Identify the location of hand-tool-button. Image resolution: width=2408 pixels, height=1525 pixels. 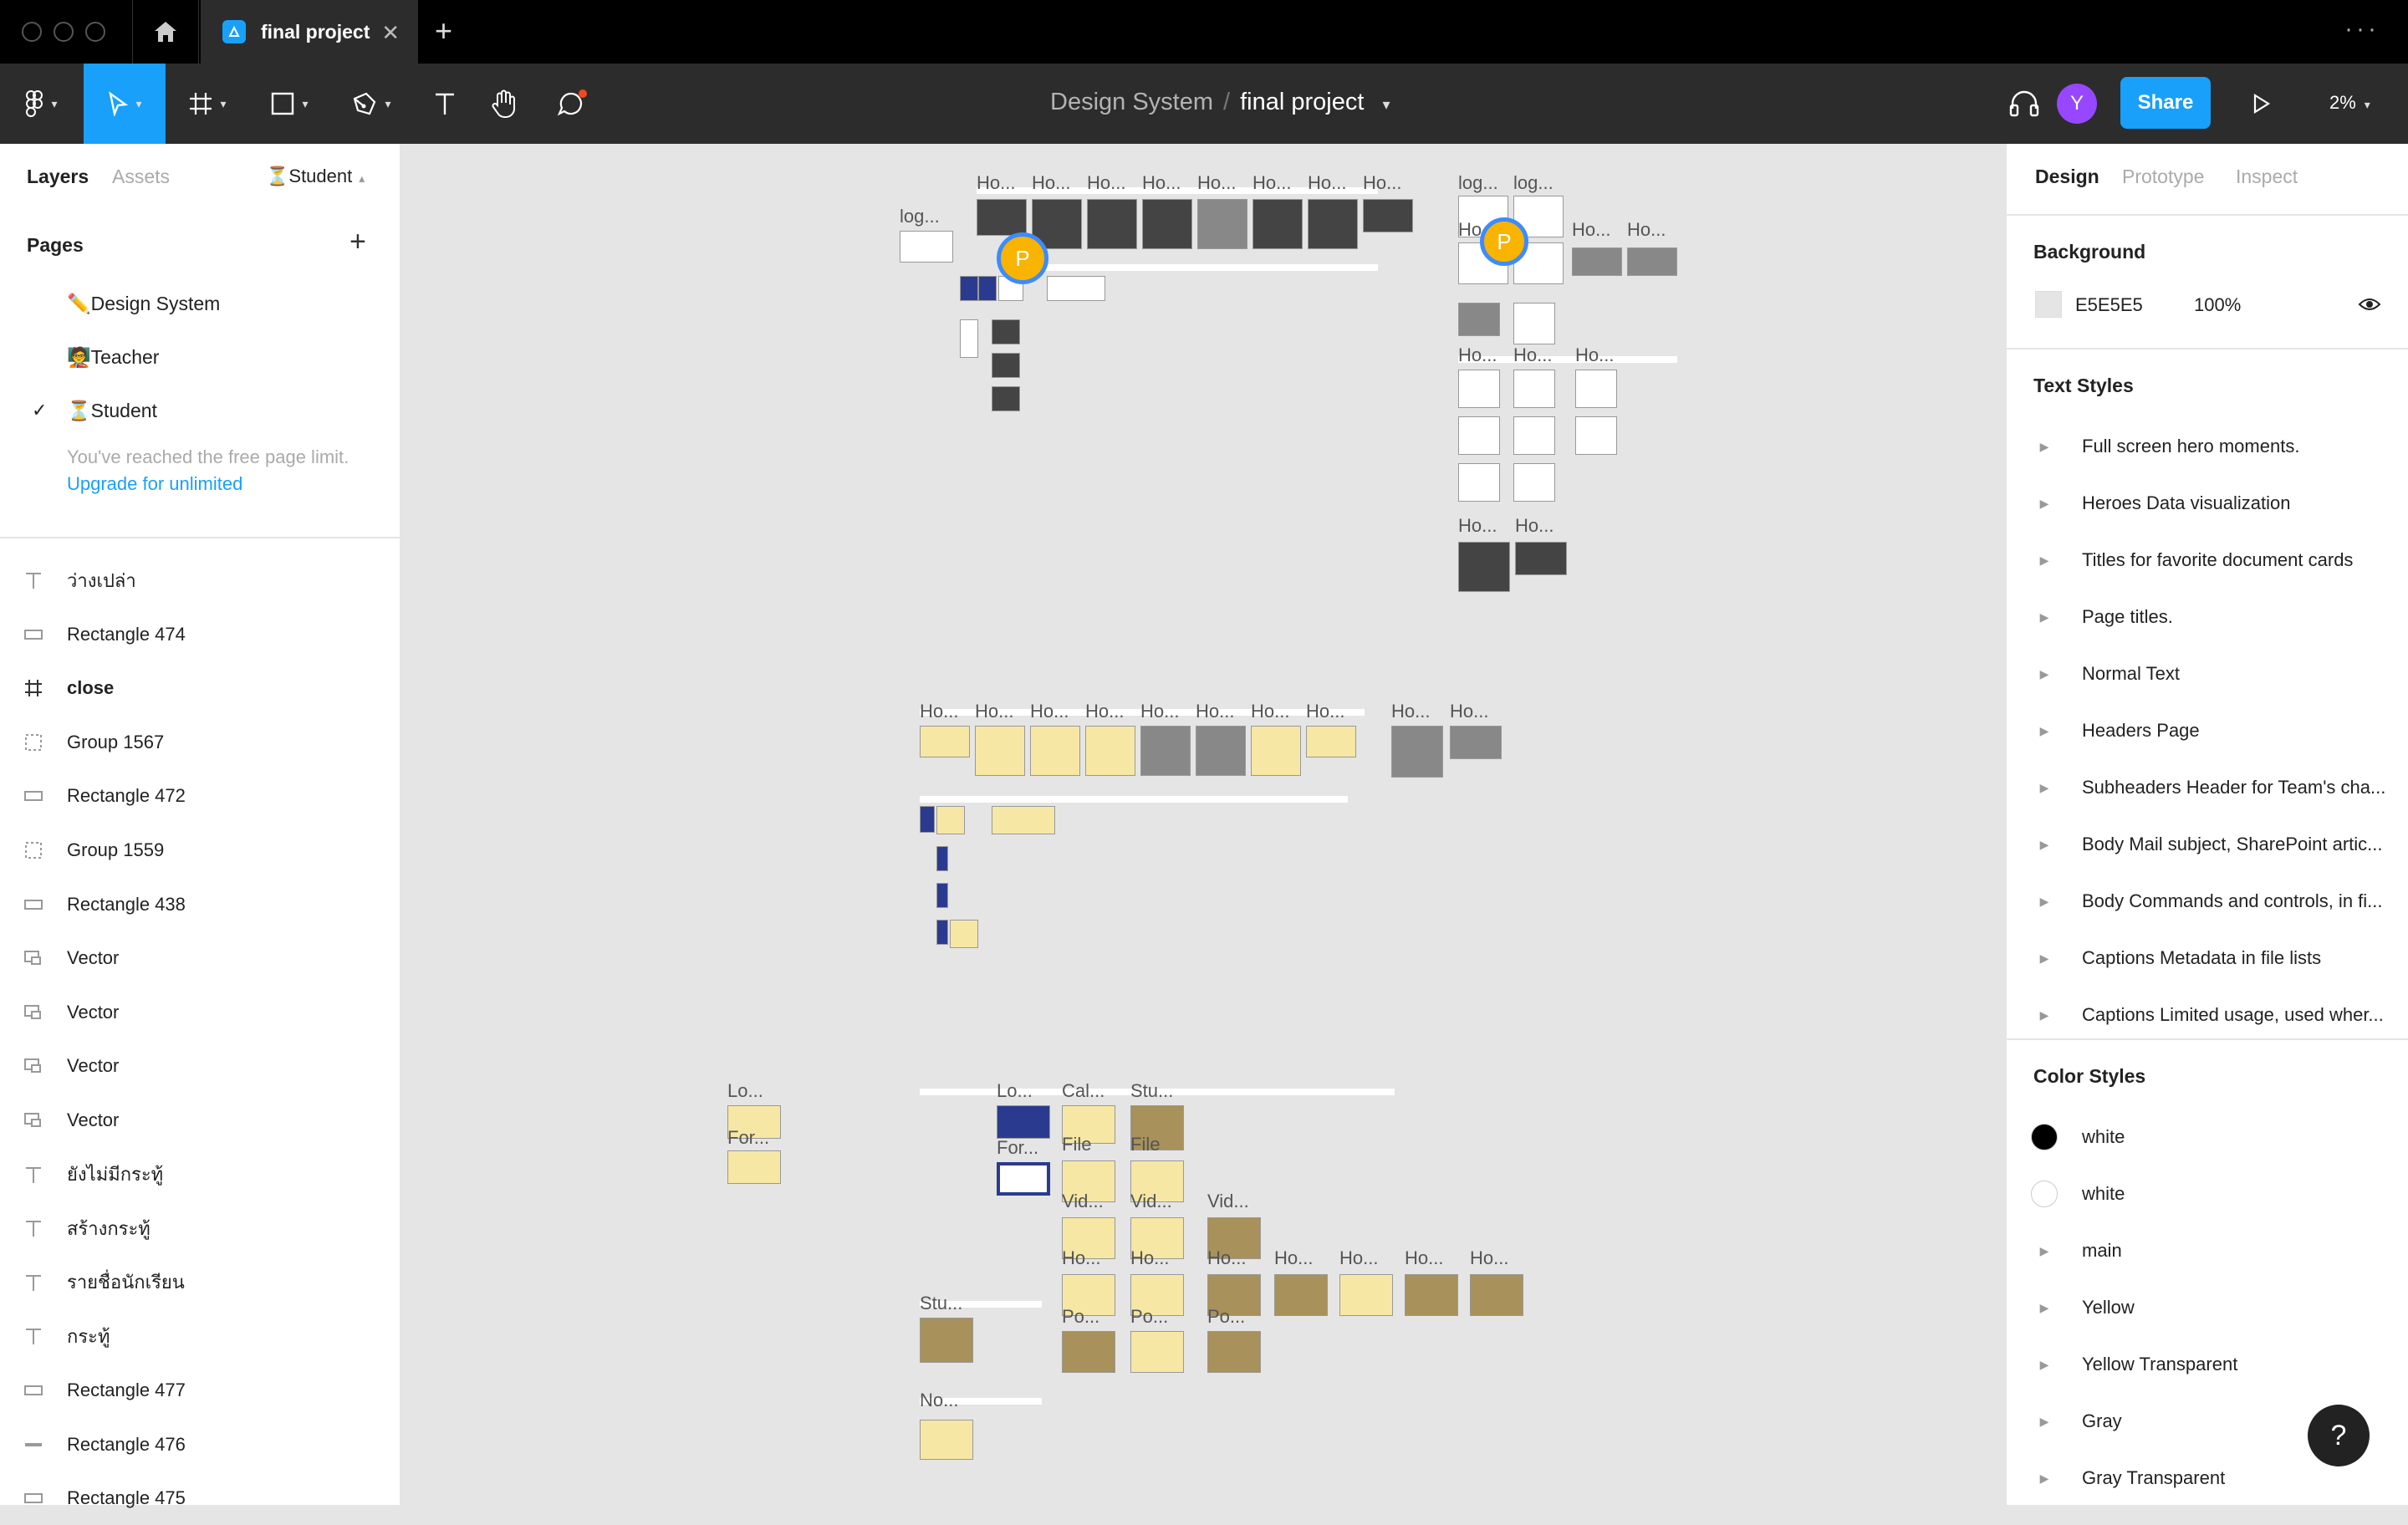
(505, 104).